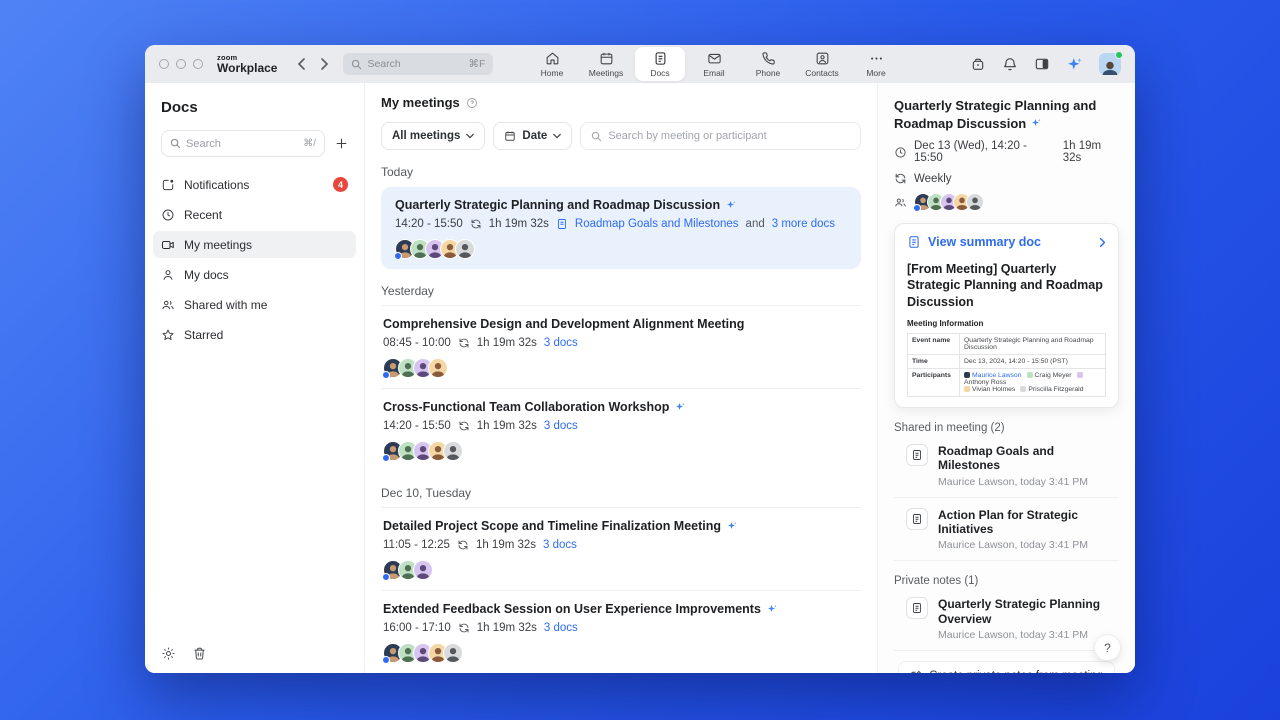  I want to click on window-controls, so click(181, 64).